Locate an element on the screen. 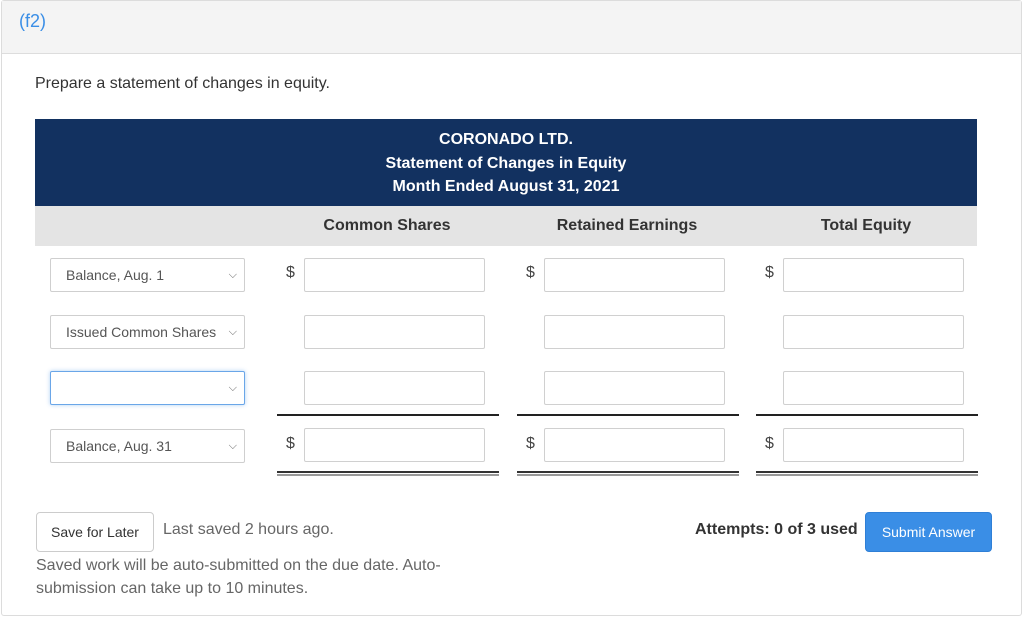 The width and height of the screenshot is (1024, 618). company-name: CORONADO LTD. is located at coordinates (506, 139).